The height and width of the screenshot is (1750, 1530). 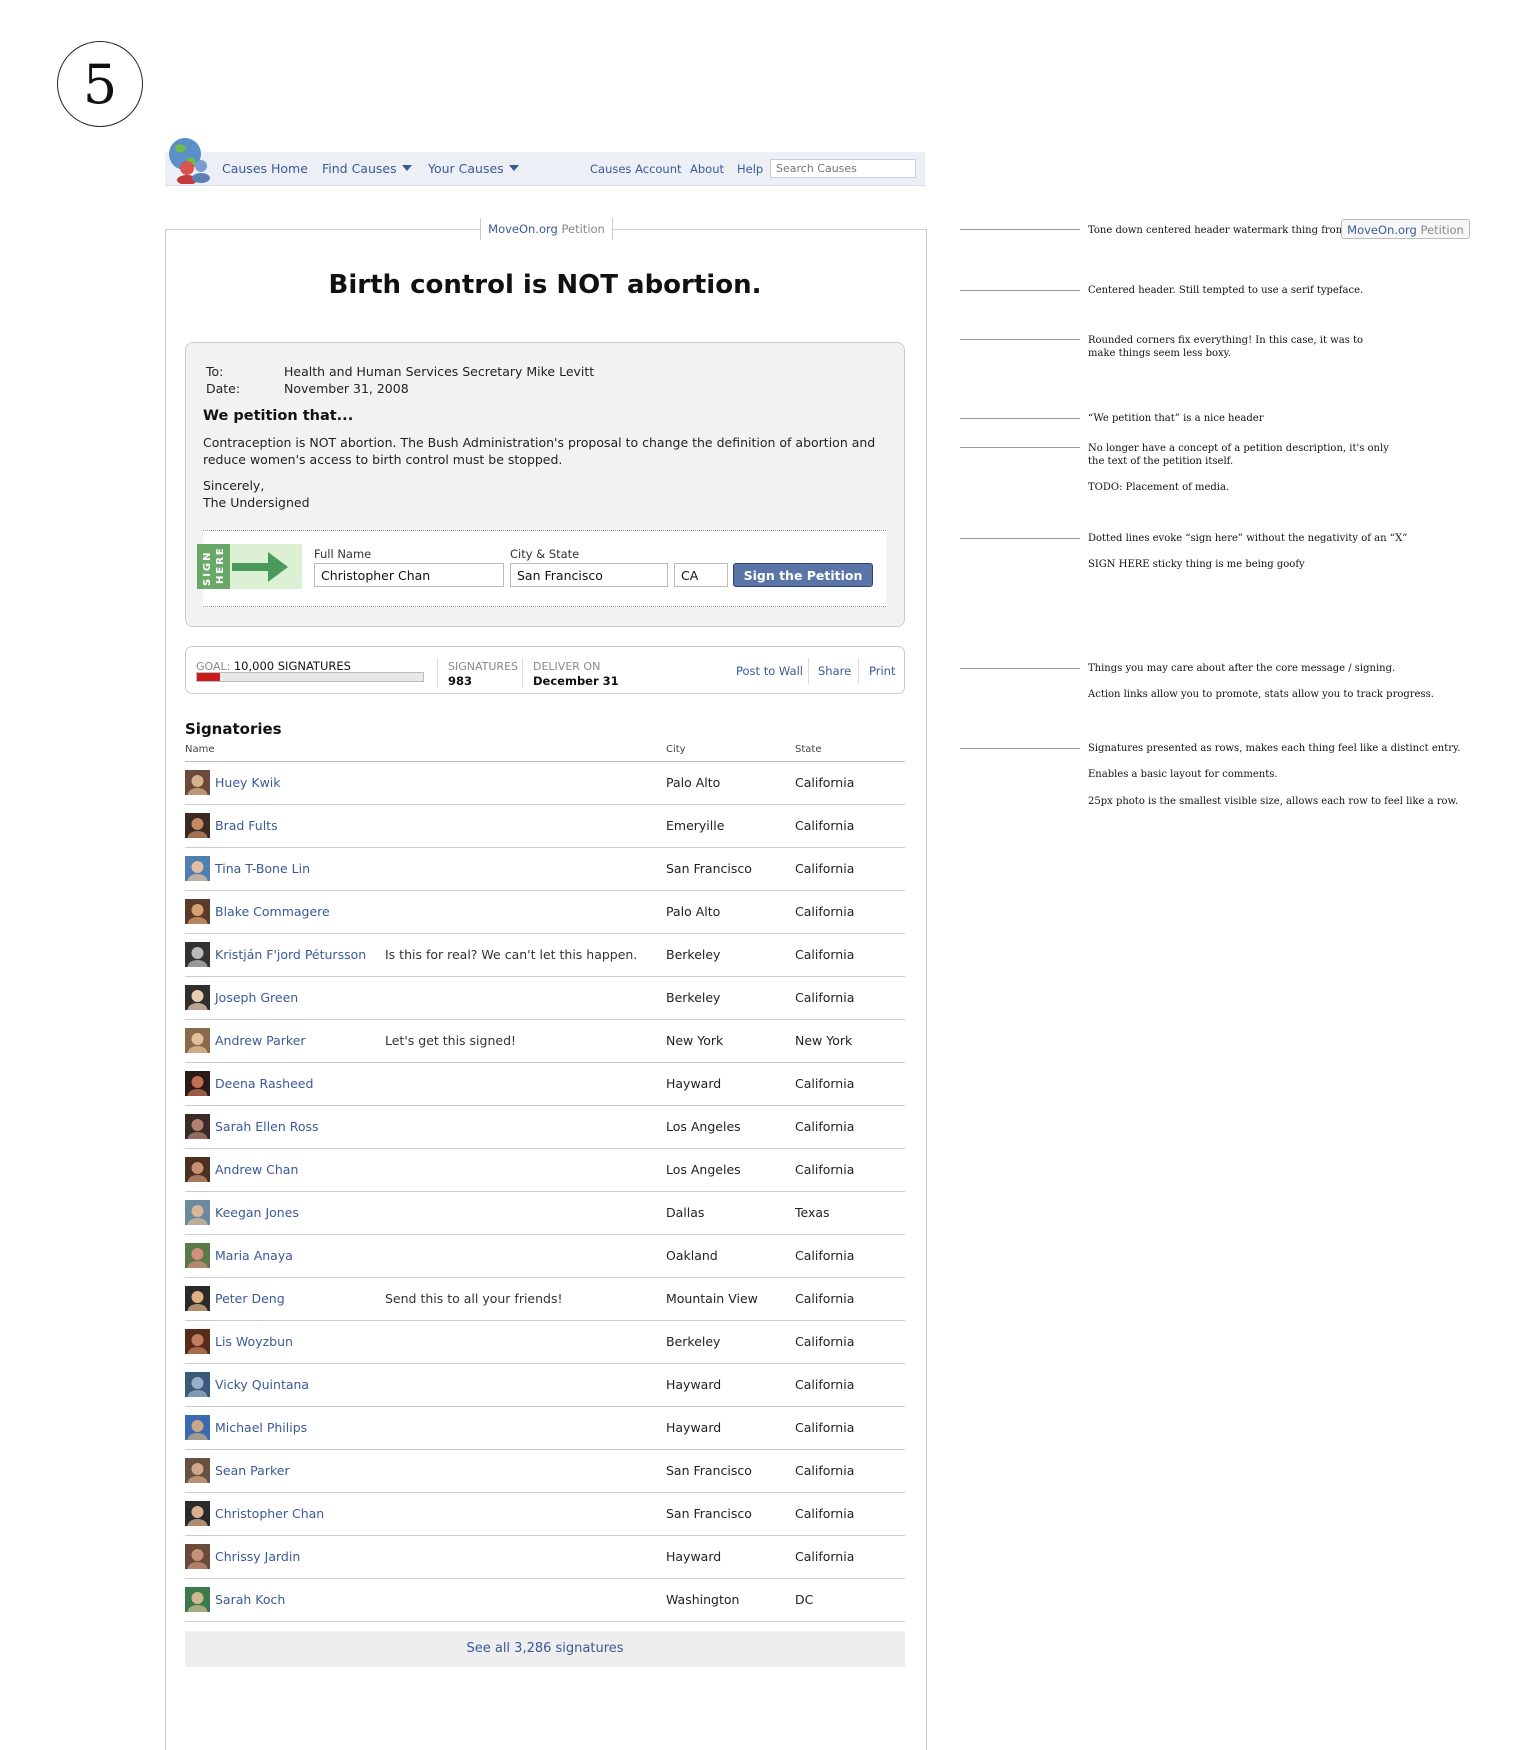 I want to click on signer-name-link: Andrew Chan, so click(x=256, y=1169).